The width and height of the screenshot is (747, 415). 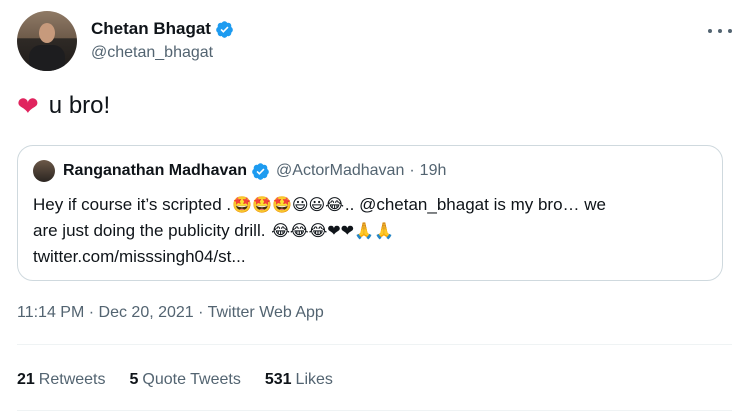 I want to click on author-name-row: Chetan Bhagat, so click(x=162, y=29).